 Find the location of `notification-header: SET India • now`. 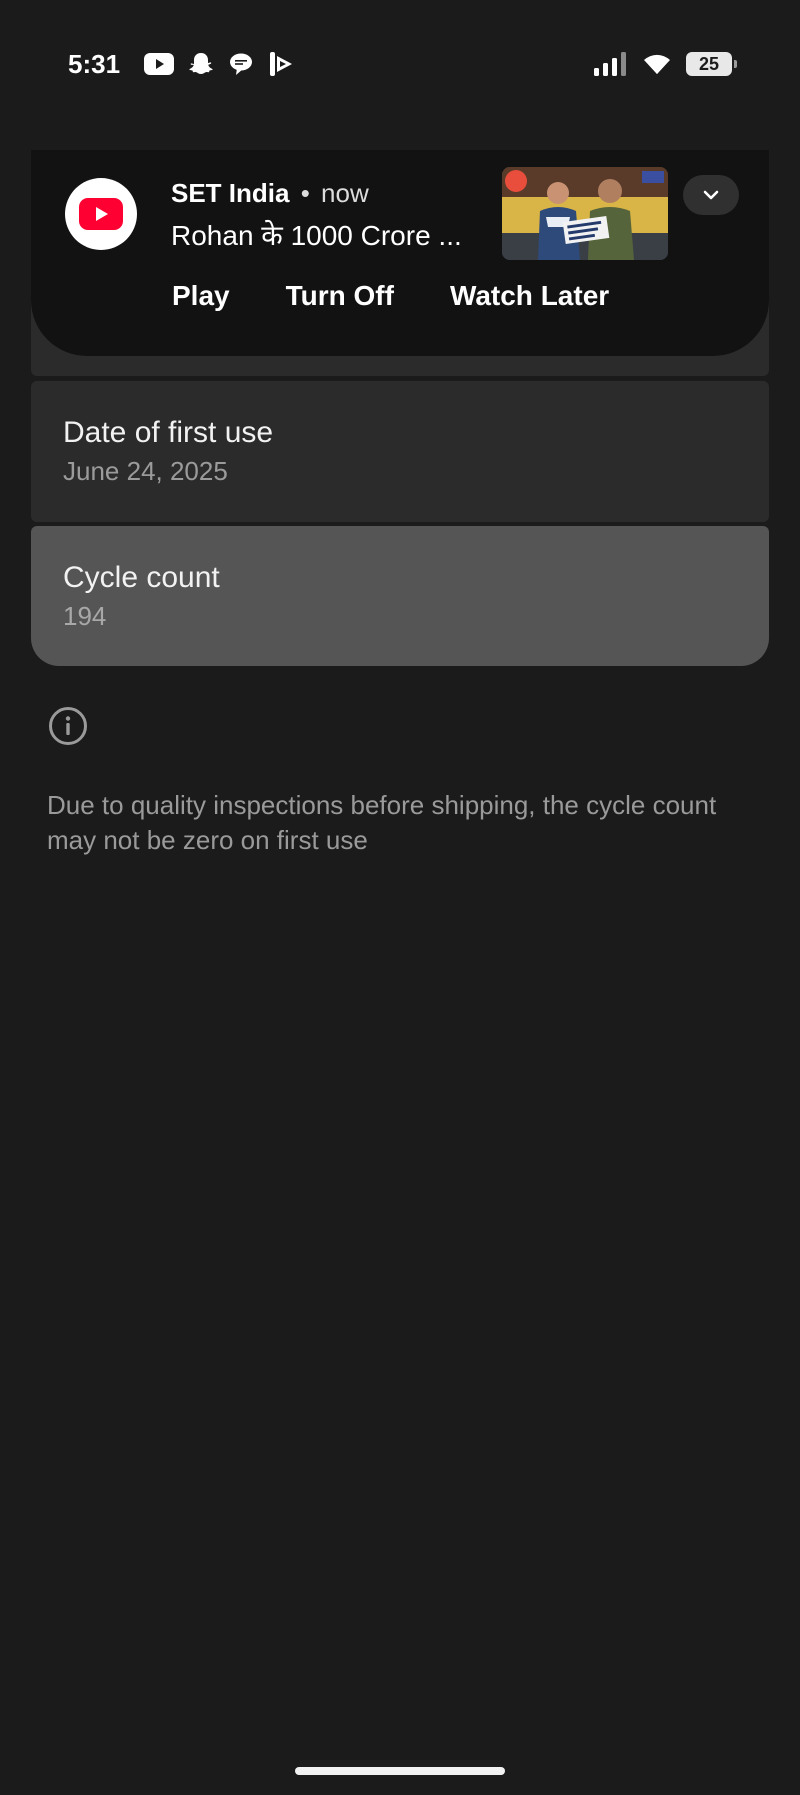

notification-header: SET India • now is located at coordinates (270, 193).